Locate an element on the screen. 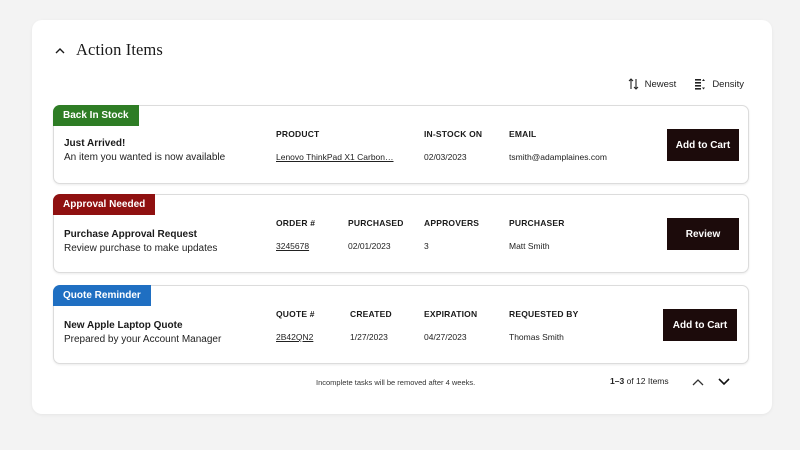  column-value: 04/27/2023 is located at coordinates (445, 337).